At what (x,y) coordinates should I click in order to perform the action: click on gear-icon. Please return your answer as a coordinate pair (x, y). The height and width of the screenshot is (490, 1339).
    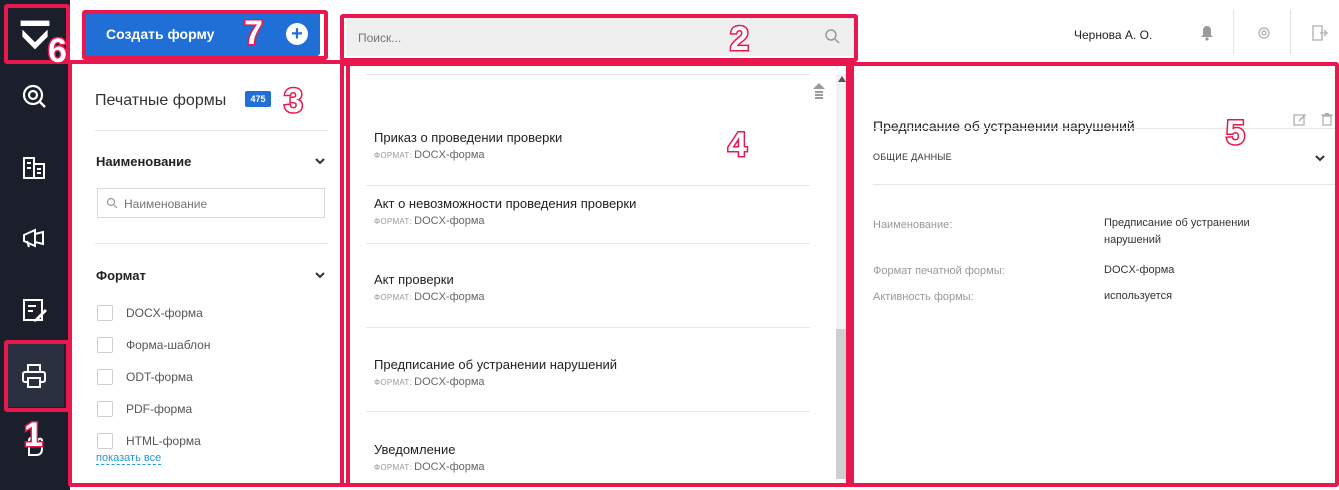
    Looking at the image, I should click on (1264, 33).